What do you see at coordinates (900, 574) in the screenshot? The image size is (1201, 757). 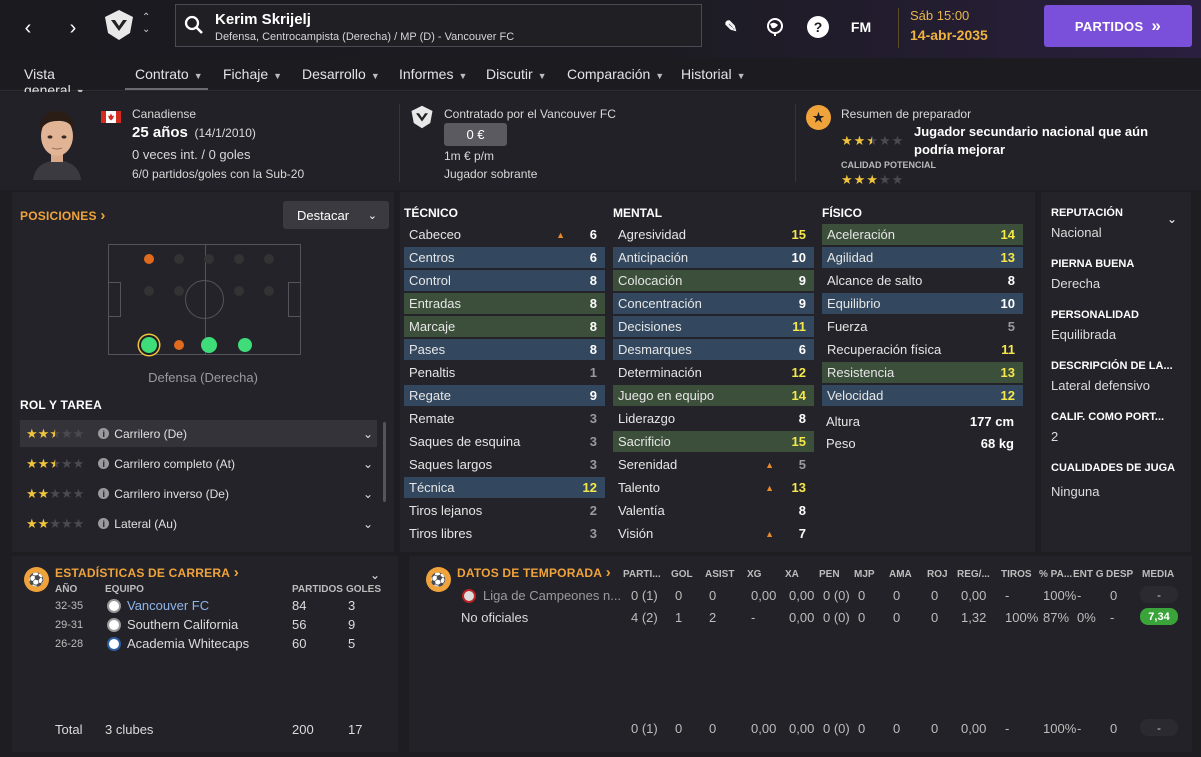 I see `season-col-header: AMA` at bounding box center [900, 574].